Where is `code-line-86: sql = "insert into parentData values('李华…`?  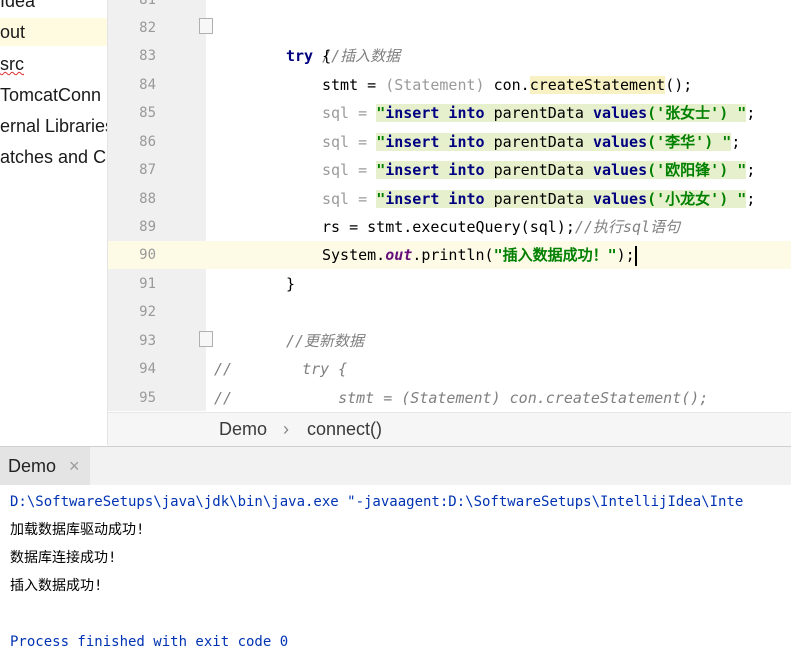 code-line-86: sql = "insert into parentData values('李华… is located at coordinates (556, 142).